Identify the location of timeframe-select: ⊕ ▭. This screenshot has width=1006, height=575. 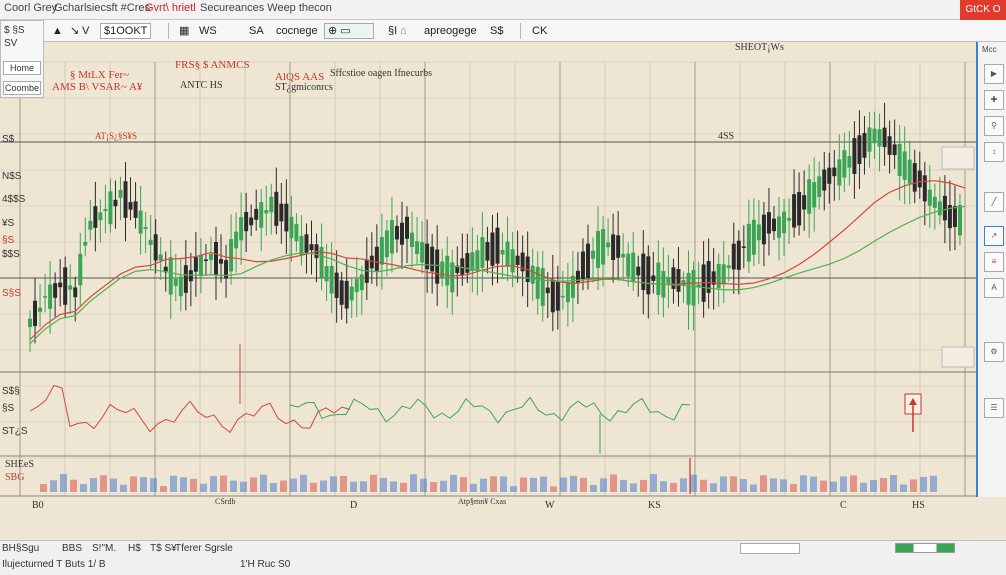
(349, 31).